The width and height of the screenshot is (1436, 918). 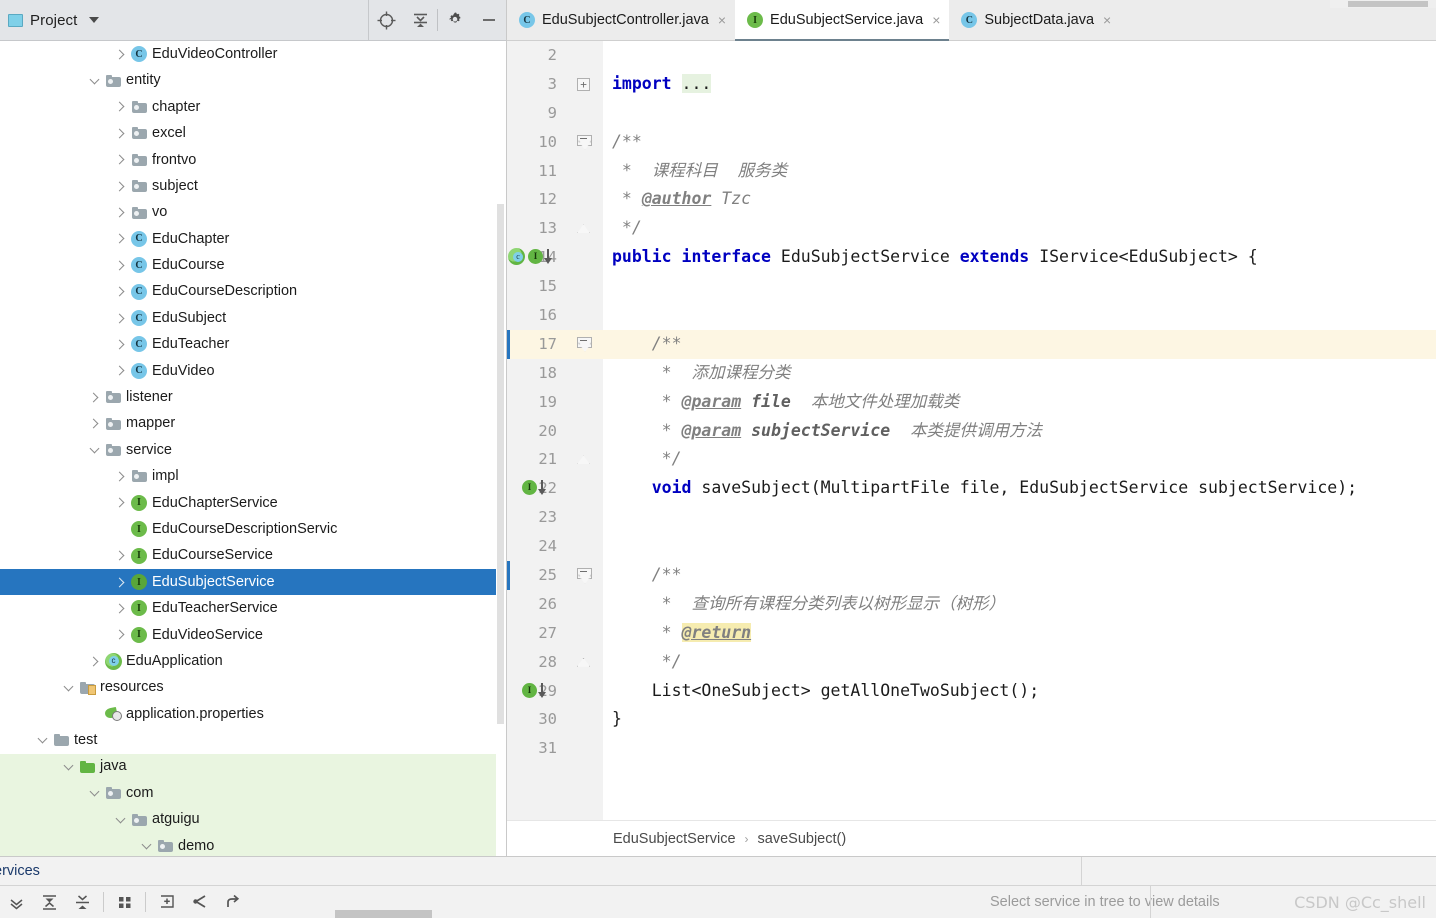 I want to click on code-line-31: 31, so click(x=971, y=748).